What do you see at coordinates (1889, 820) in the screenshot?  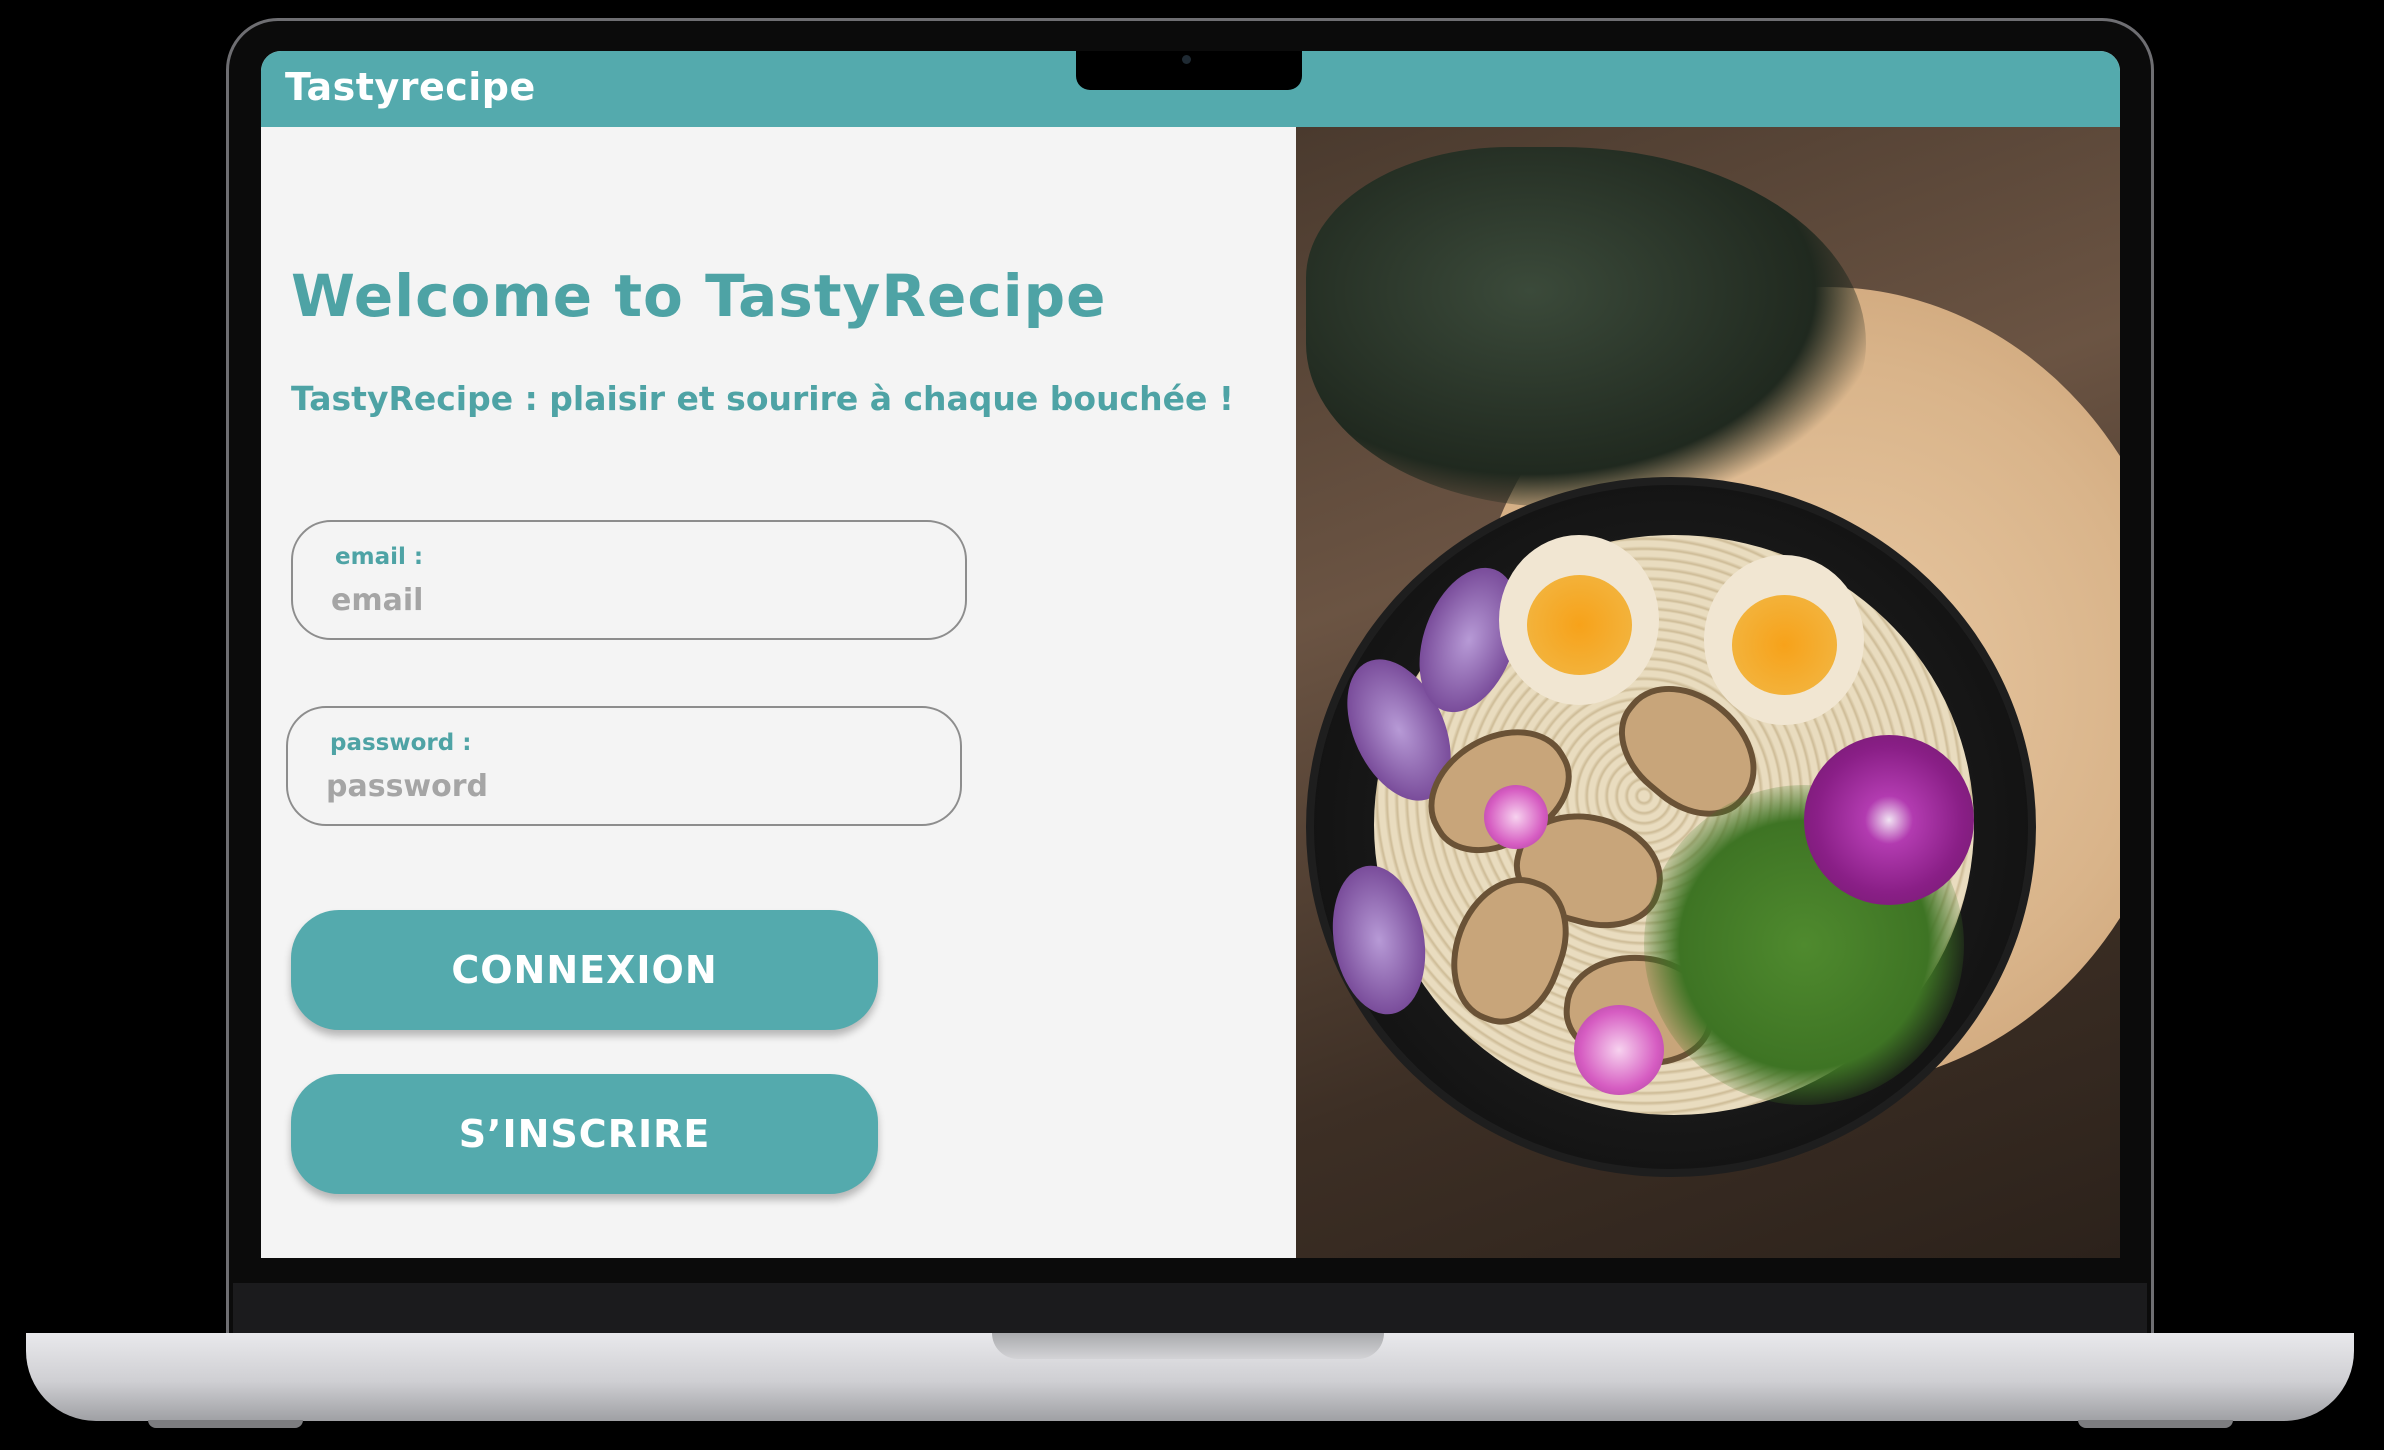 I see `mallow-flower` at bounding box center [1889, 820].